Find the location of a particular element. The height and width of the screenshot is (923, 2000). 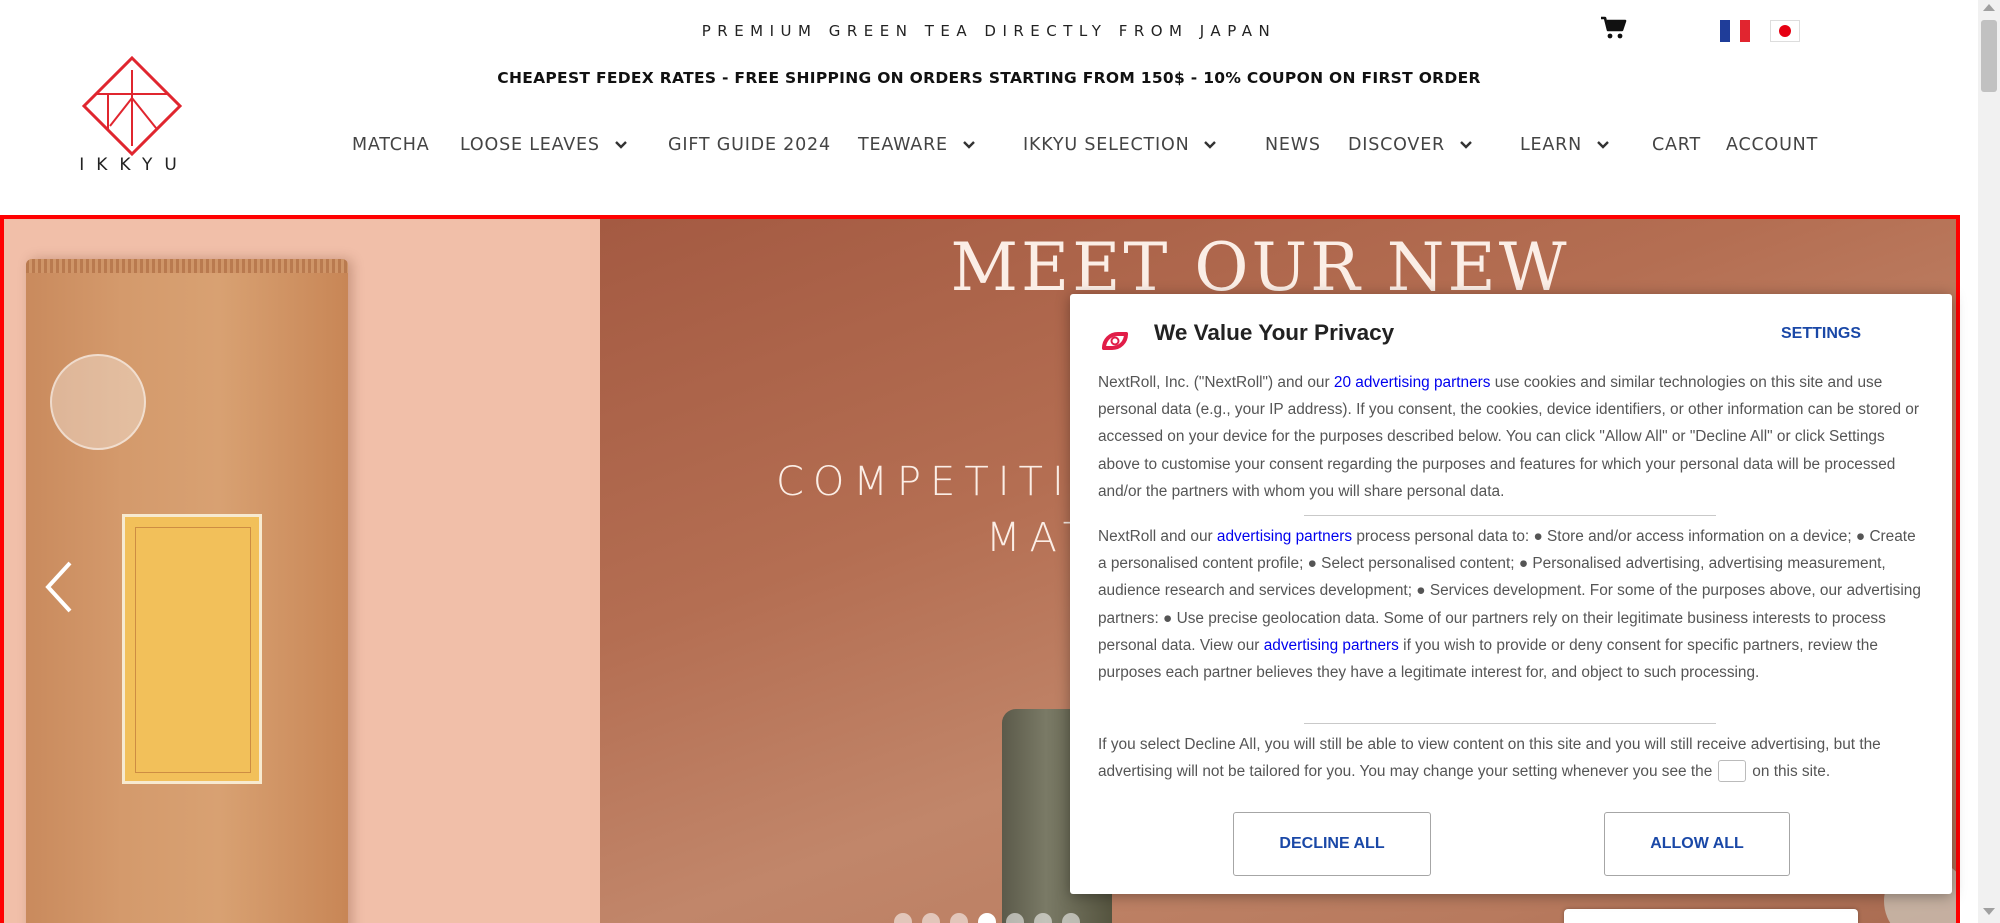

scroll-up-icon is located at coordinates (1989, 7).